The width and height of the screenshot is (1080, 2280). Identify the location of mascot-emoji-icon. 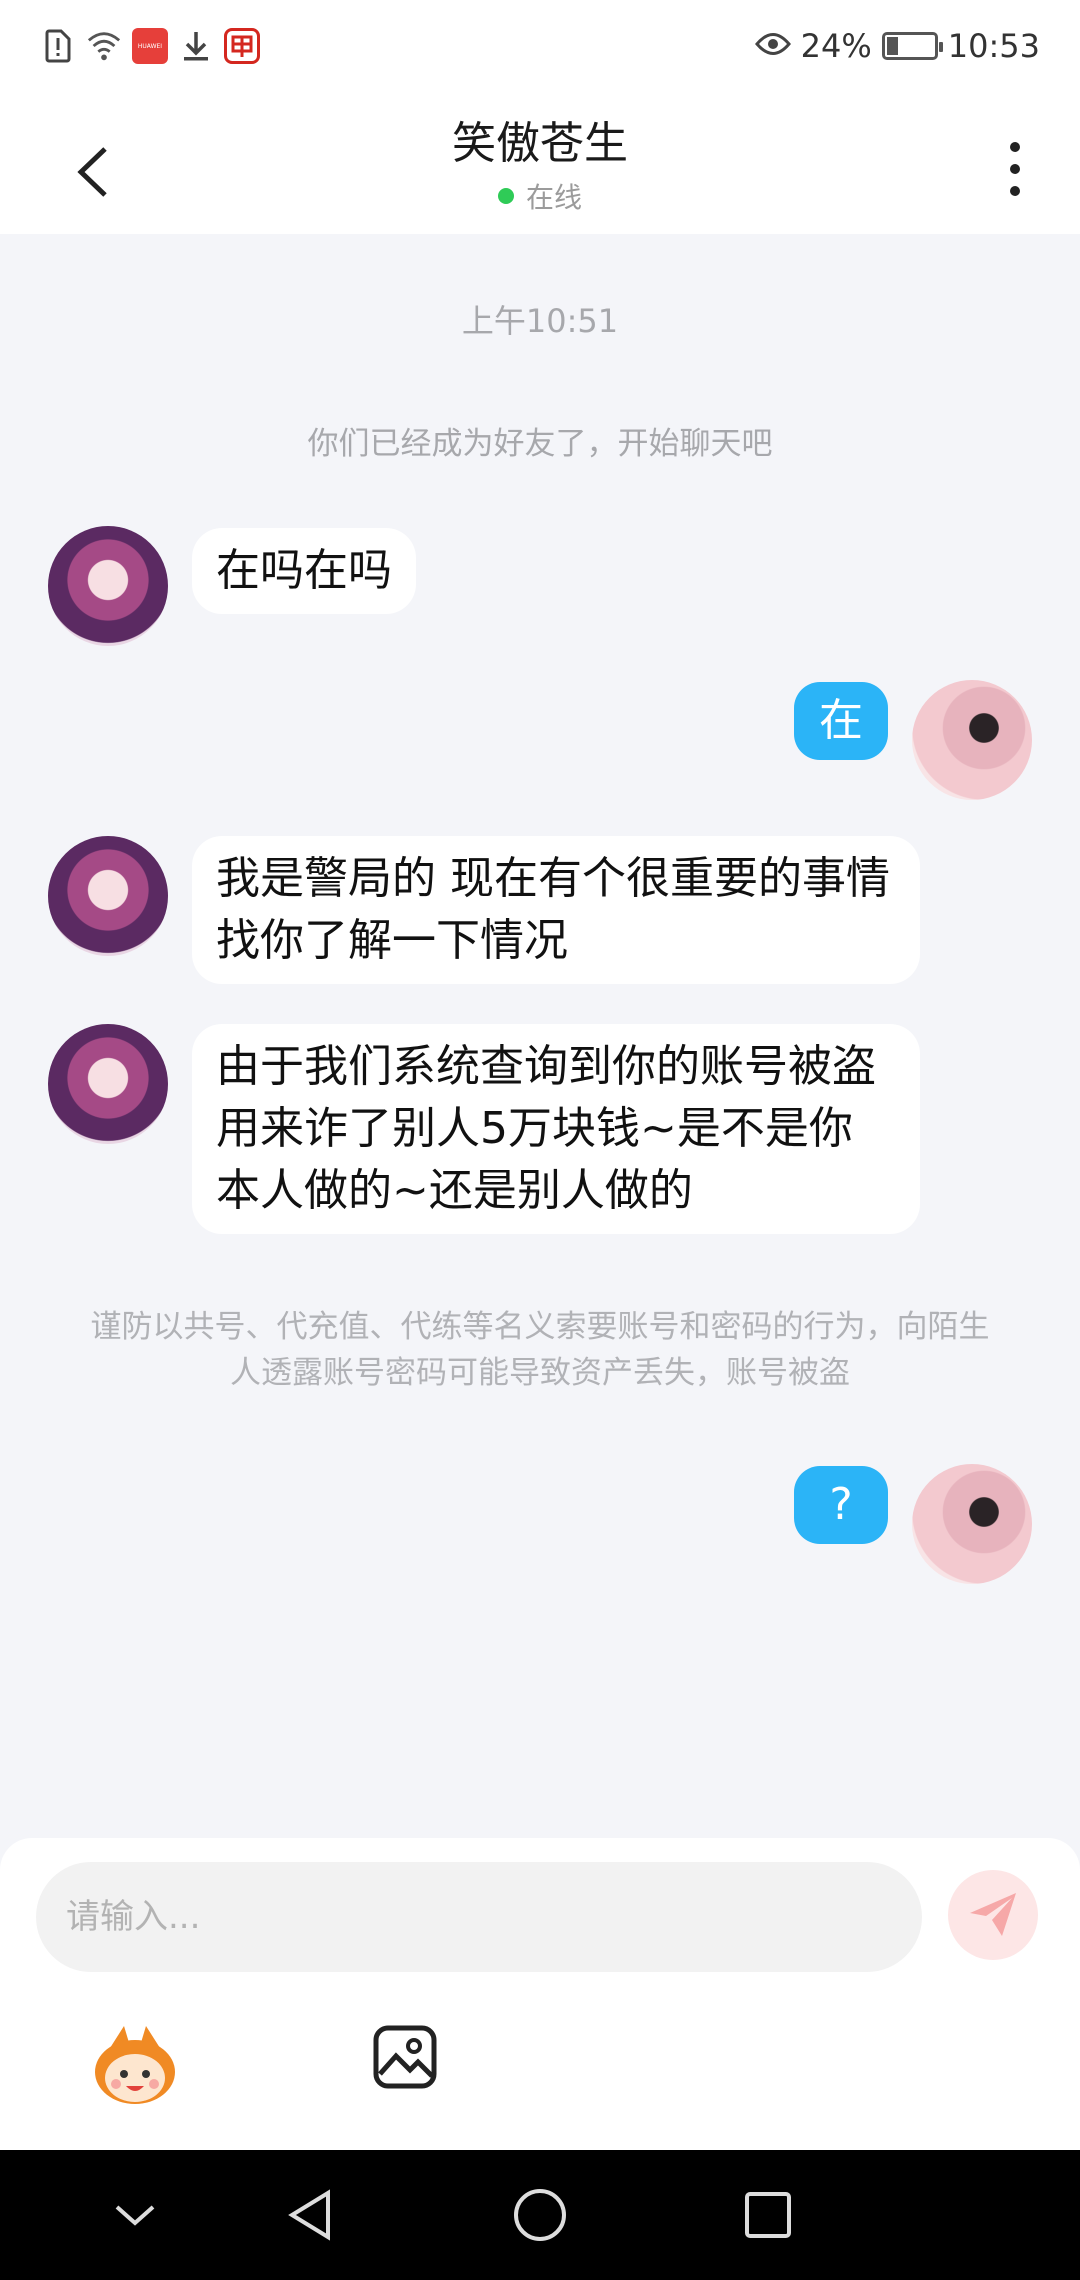
(135, 2065).